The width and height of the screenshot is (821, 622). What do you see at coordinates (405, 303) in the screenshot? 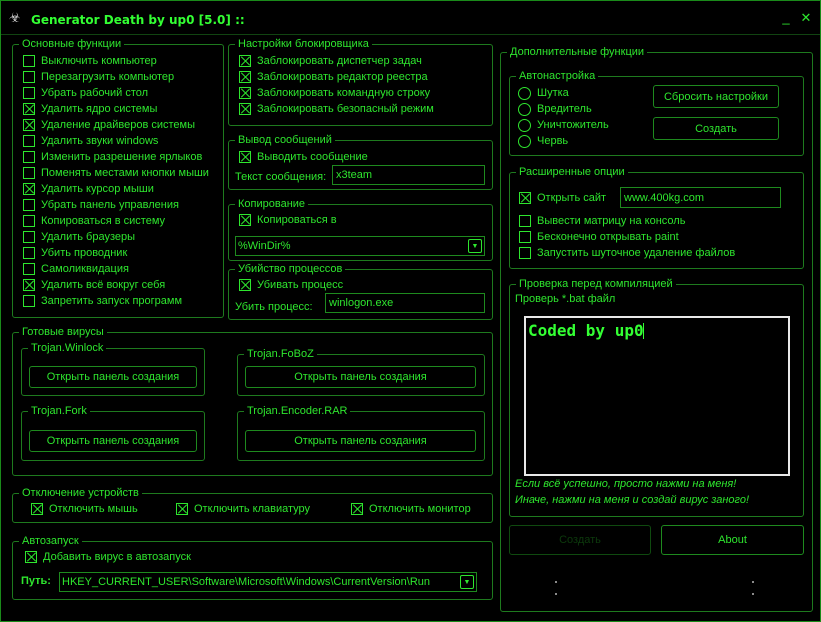
I see `process-name-input: winlogon.exe` at bounding box center [405, 303].